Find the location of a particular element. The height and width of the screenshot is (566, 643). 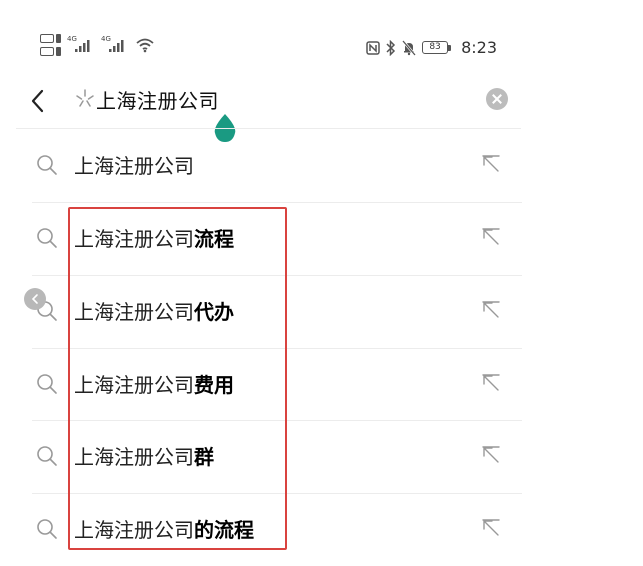

battery-icon: 83 is located at coordinates (437, 47).